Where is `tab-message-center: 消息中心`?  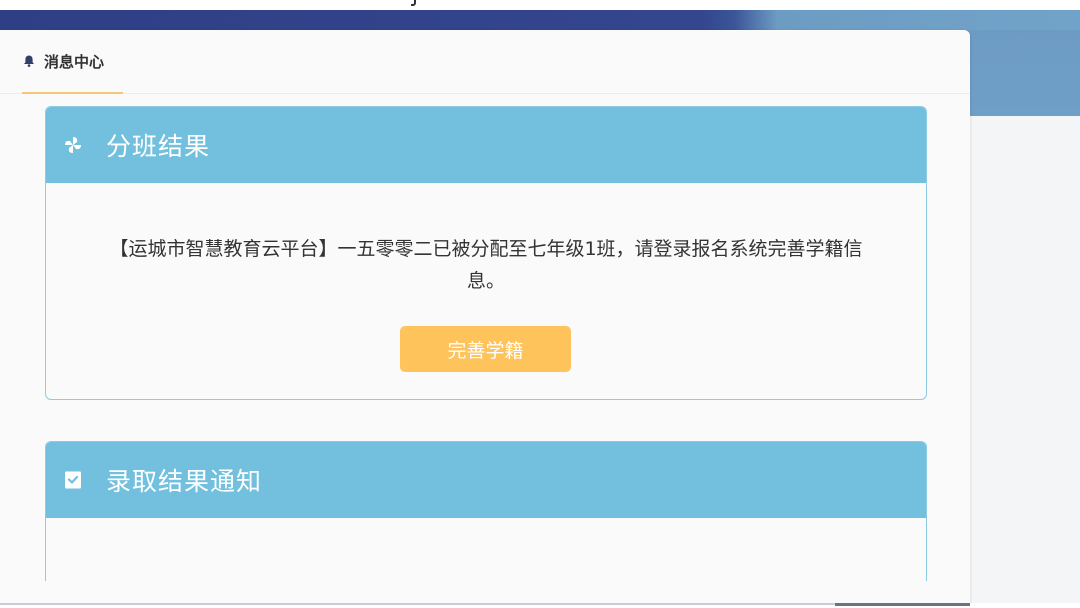 tab-message-center: 消息中心 is located at coordinates (72, 62).